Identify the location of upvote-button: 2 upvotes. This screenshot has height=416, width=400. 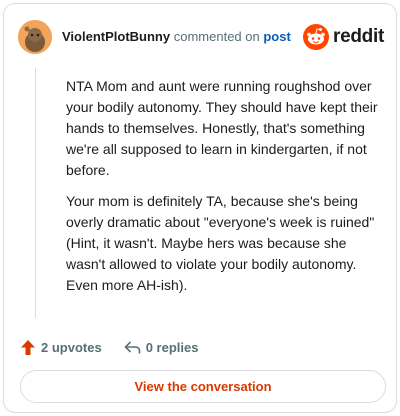
(61, 347).